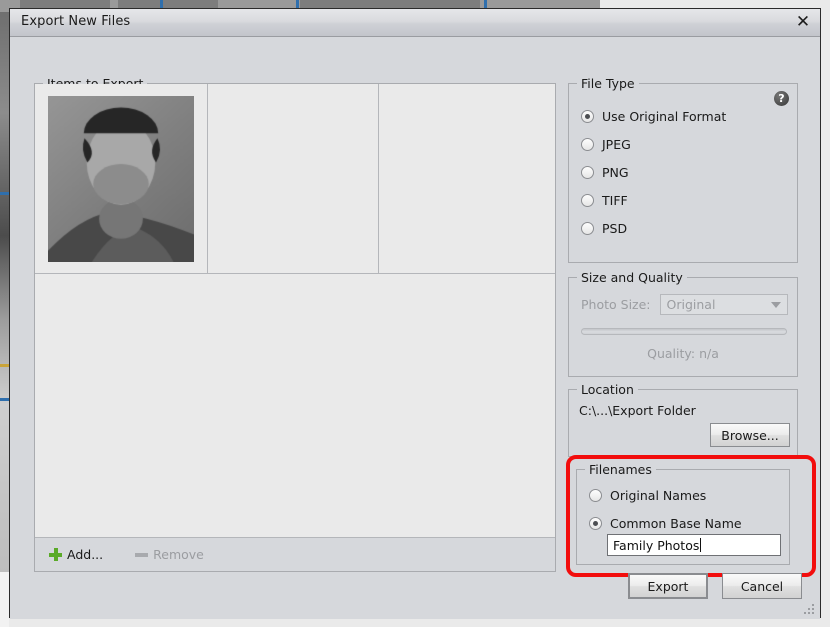 The image size is (830, 627). Describe the element at coordinates (668, 586) in the screenshot. I see `export-button: Export` at that location.